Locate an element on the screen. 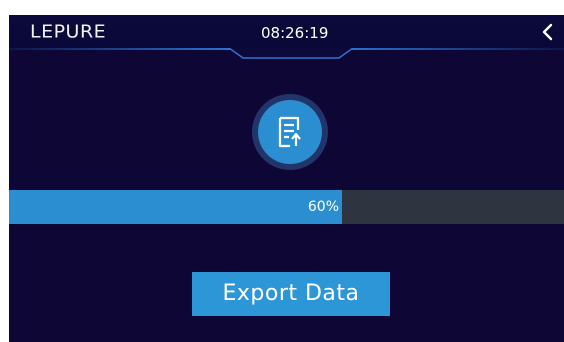 The image size is (564, 342). top-bar: LEPURE 08:26:19 is located at coordinates (286, 32).